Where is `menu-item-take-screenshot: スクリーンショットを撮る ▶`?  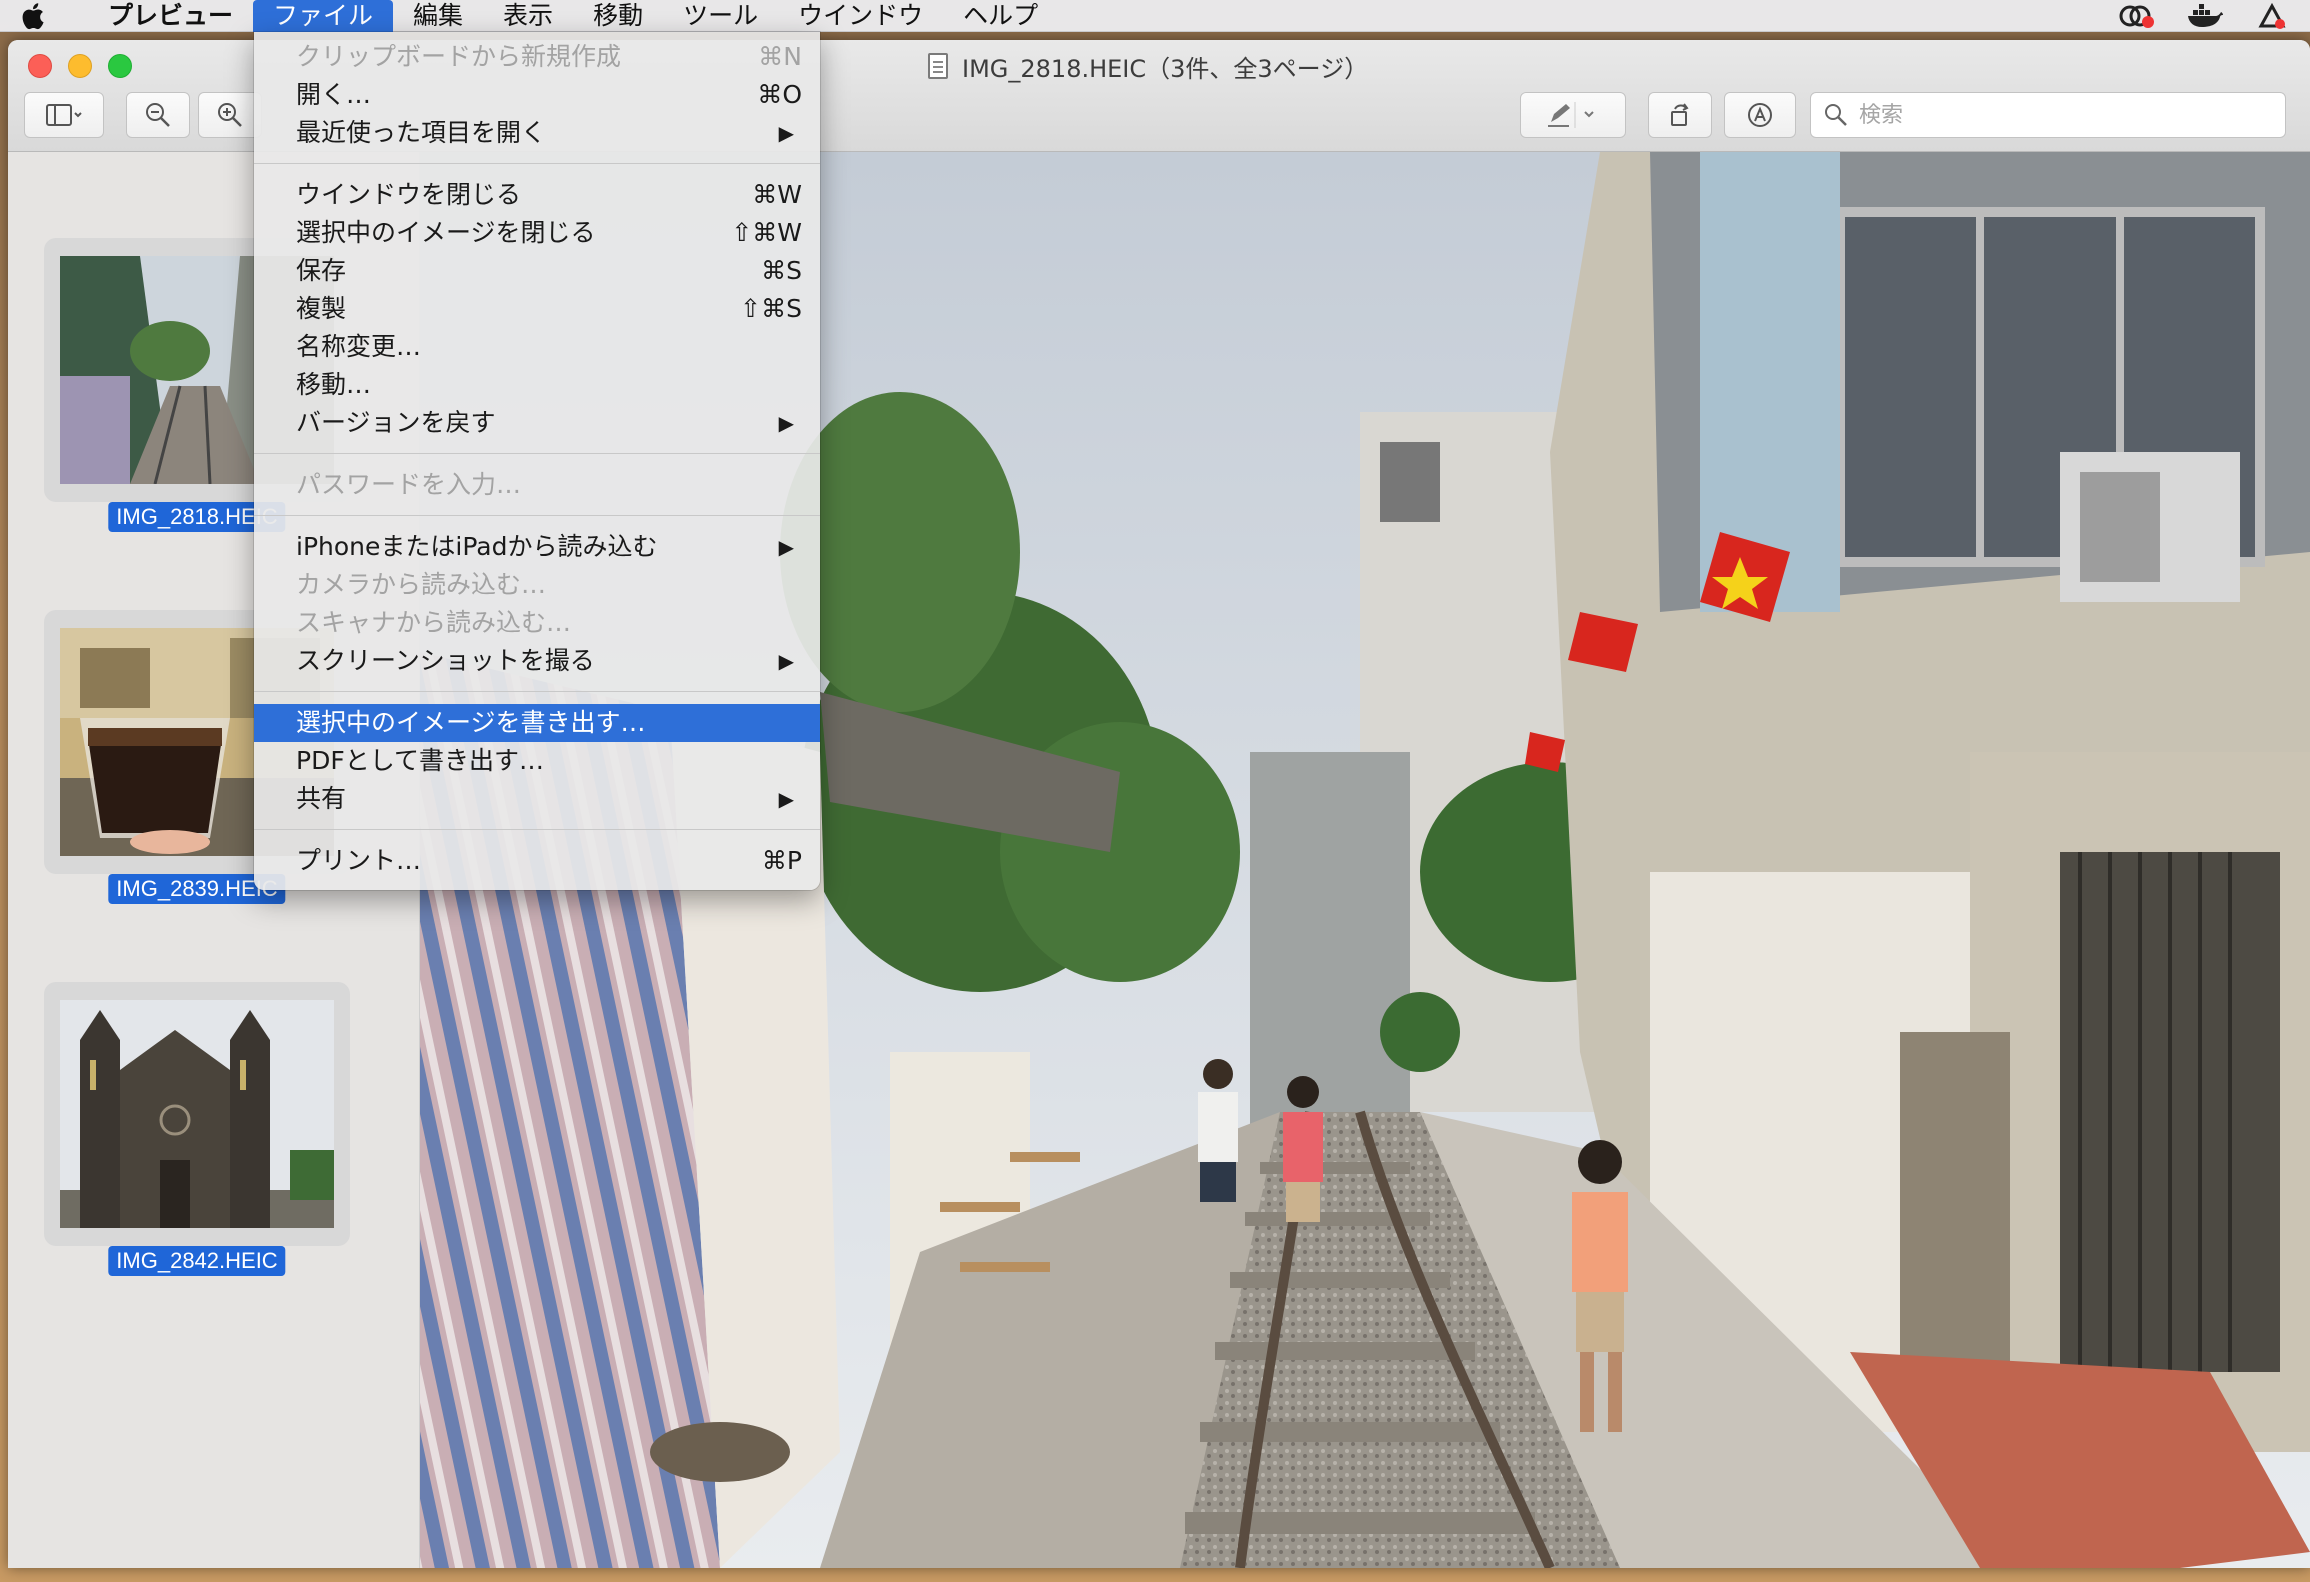
menu-item-take-screenshot: スクリーンショットを撮る ▶ is located at coordinates (537, 661).